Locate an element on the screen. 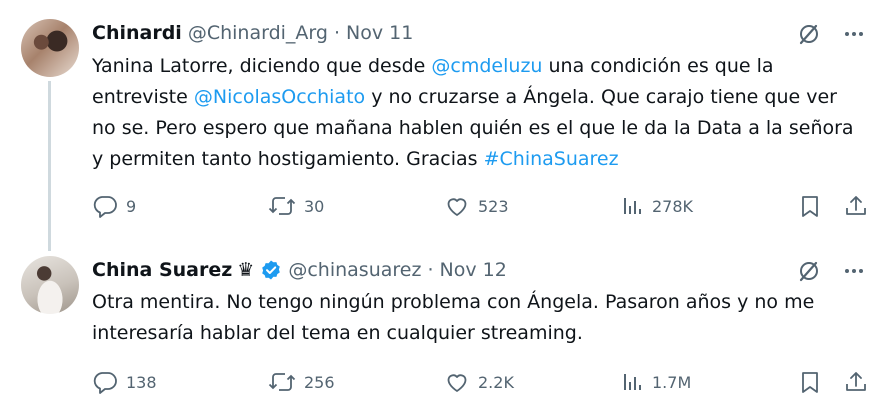 The height and width of the screenshot is (409, 883). author-name: Chinardi is located at coordinates (137, 33).